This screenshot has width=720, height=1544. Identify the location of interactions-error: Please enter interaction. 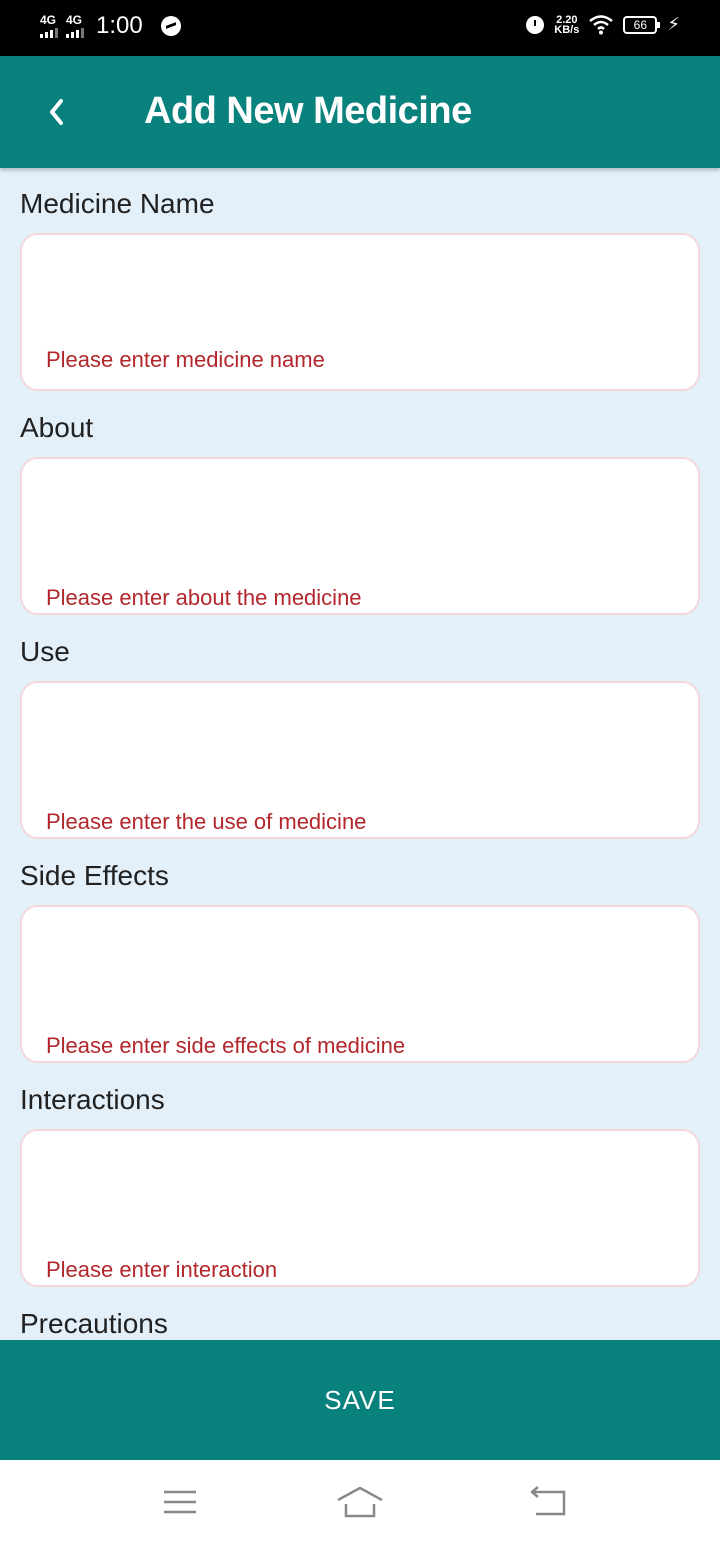
(162, 1269).